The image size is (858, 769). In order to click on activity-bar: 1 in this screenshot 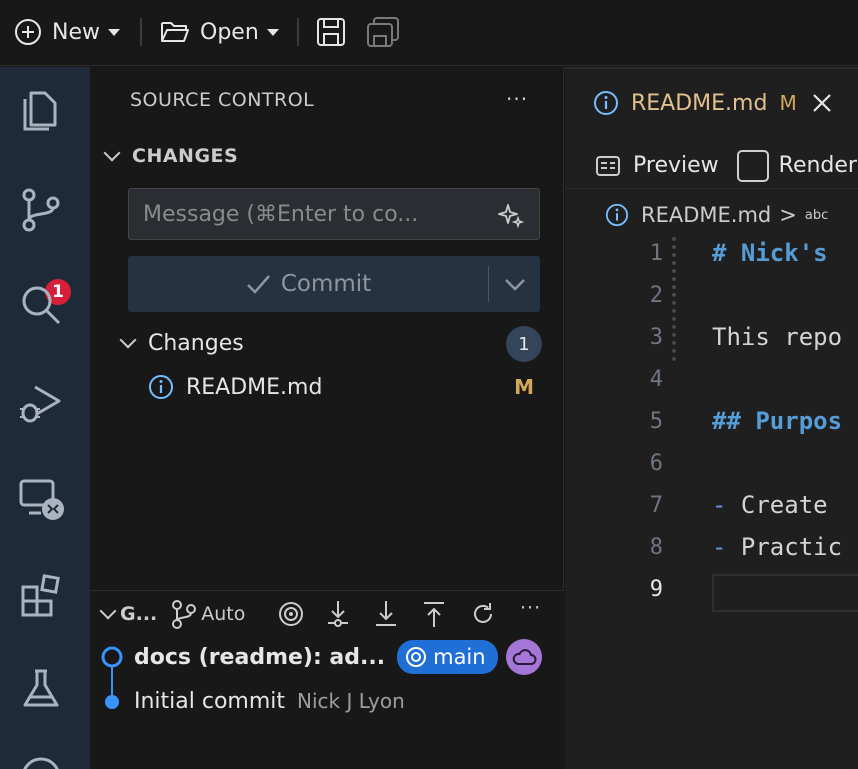, I will do `click(45, 418)`.